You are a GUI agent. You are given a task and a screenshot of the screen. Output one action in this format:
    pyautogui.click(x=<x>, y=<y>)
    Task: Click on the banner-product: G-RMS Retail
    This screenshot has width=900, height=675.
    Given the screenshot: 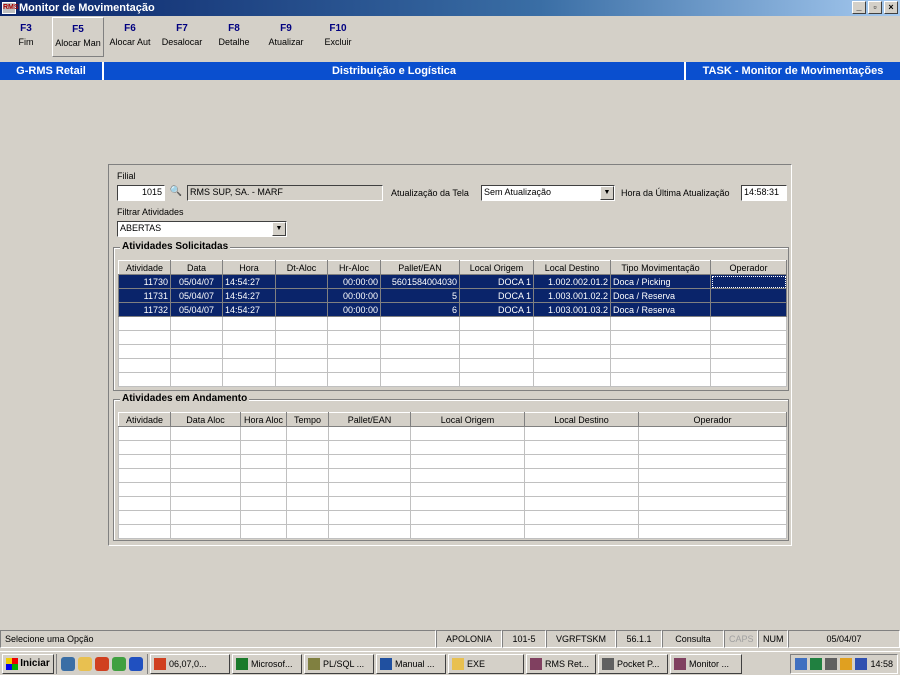 What is the action you would take?
    pyautogui.click(x=52, y=71)
    